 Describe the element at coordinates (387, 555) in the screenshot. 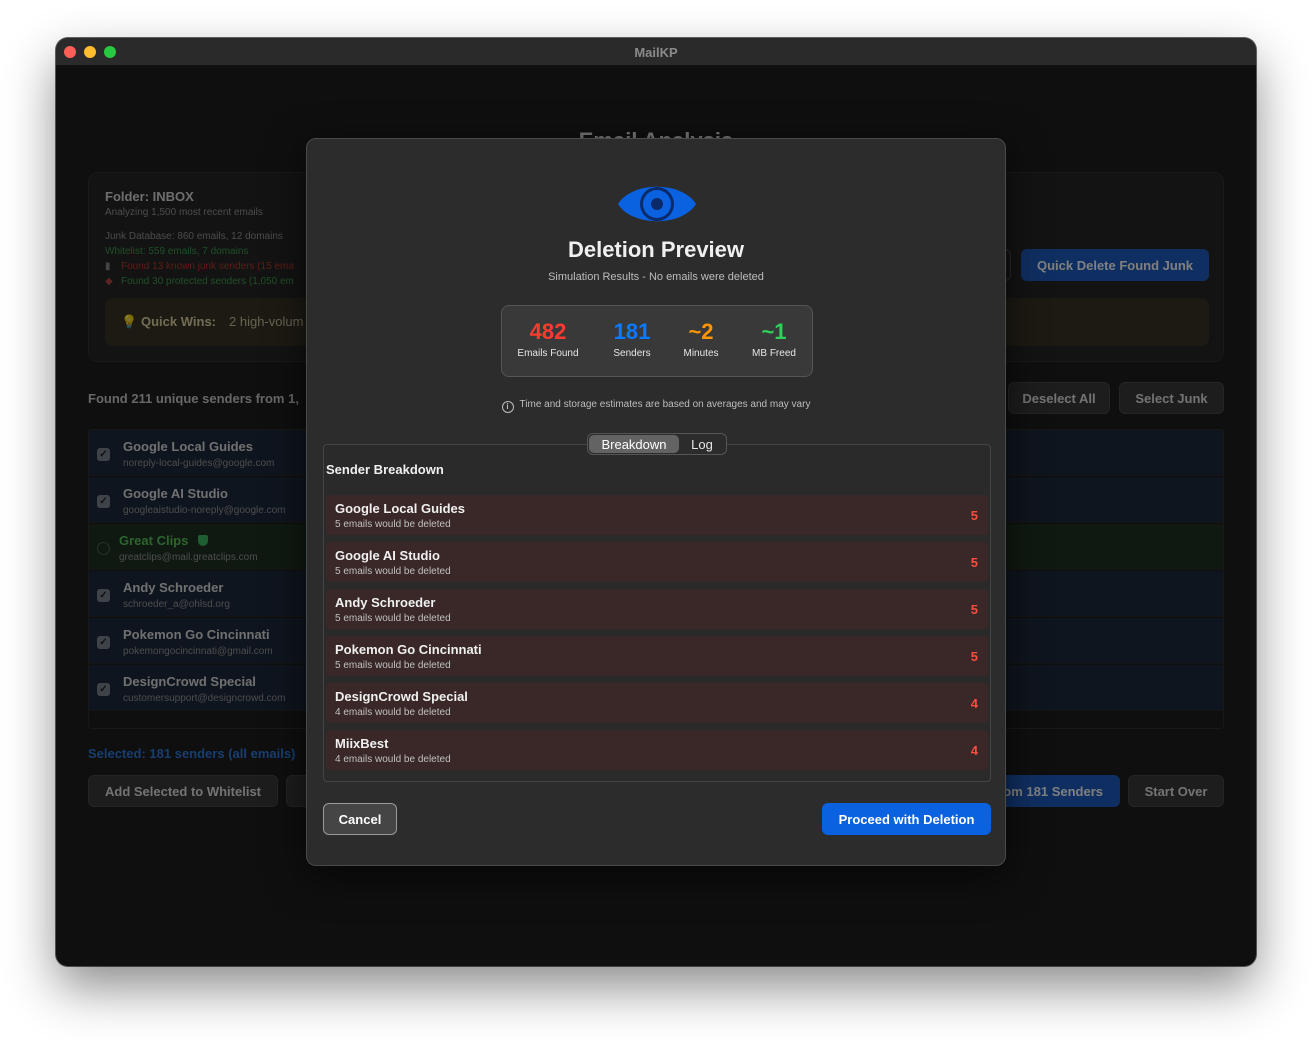

I see `breakdown-sender-name: Google AI Studio` at that location.